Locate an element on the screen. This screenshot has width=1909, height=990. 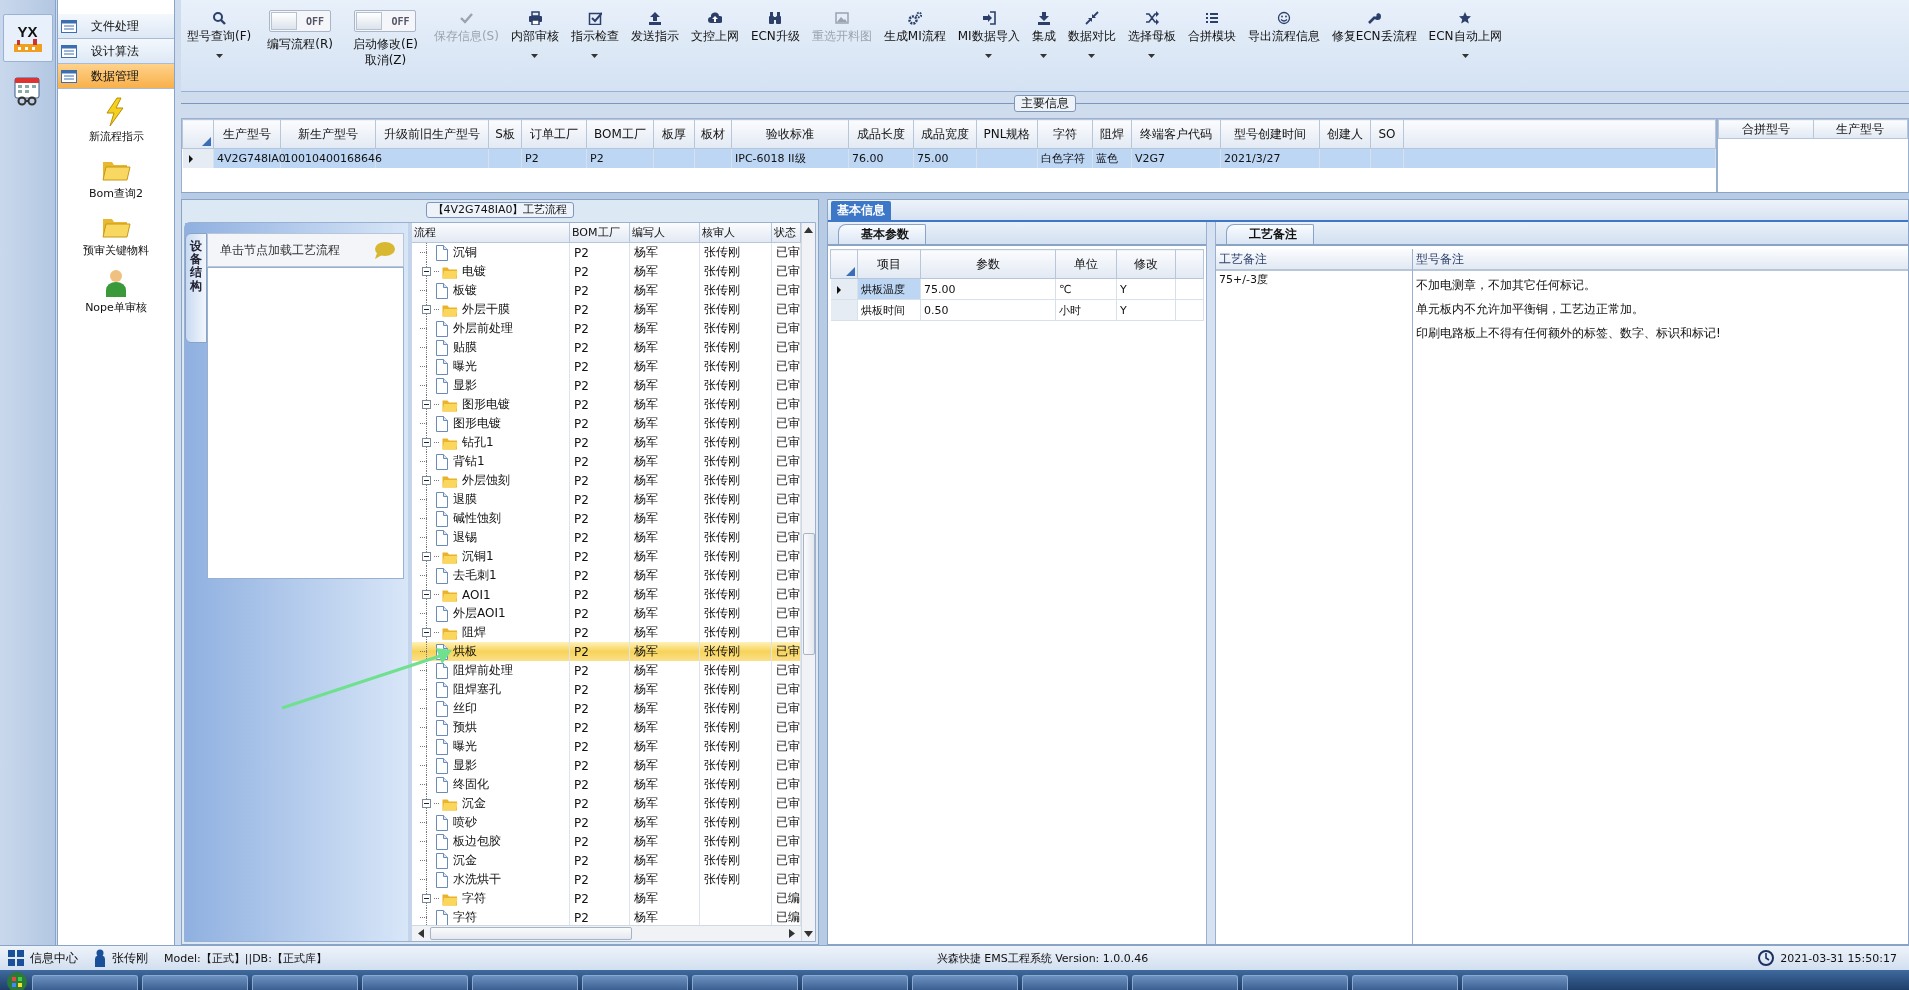
column-header: 终端客户代码 is located at coordinates (1176, 134).